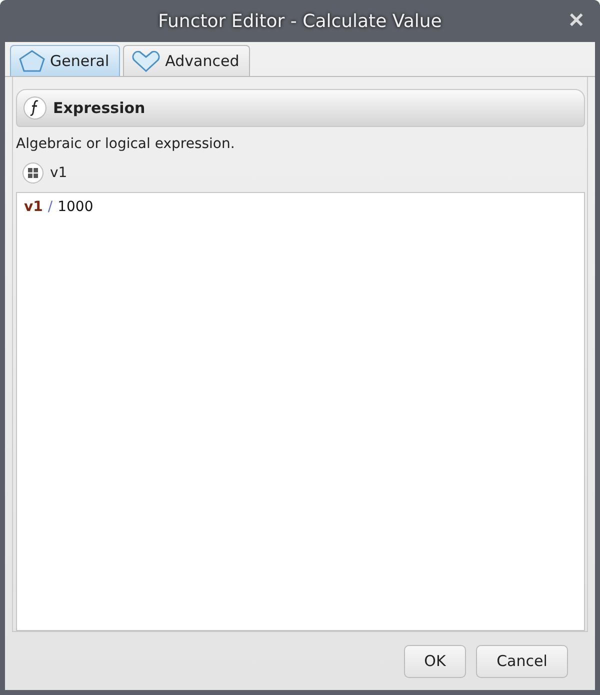  What do you see at coordinates (50, 207) in the screenshot?
I see `expression-operator: /` at bounding box center [50, 207].